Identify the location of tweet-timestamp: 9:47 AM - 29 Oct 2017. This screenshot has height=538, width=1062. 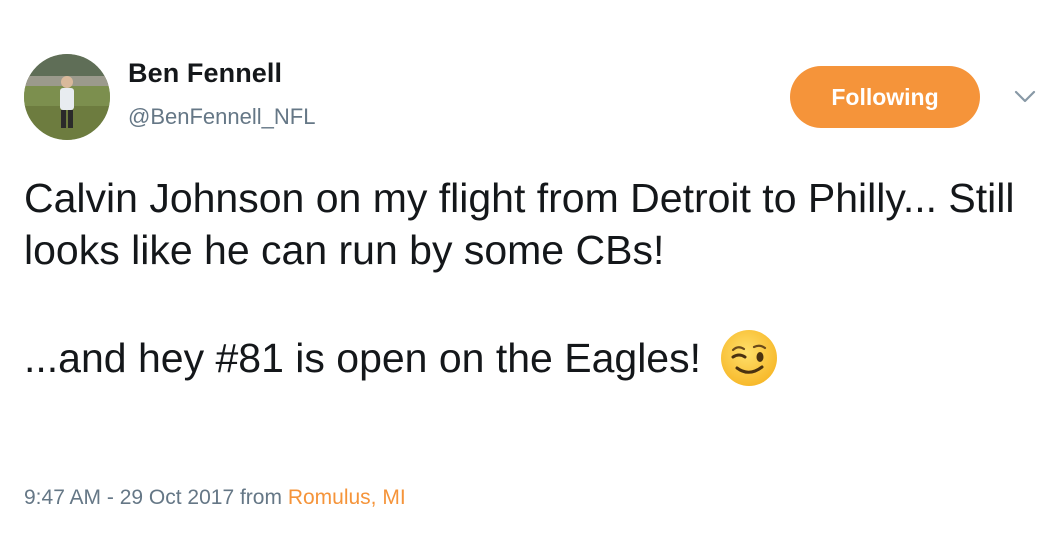
(129, 497).